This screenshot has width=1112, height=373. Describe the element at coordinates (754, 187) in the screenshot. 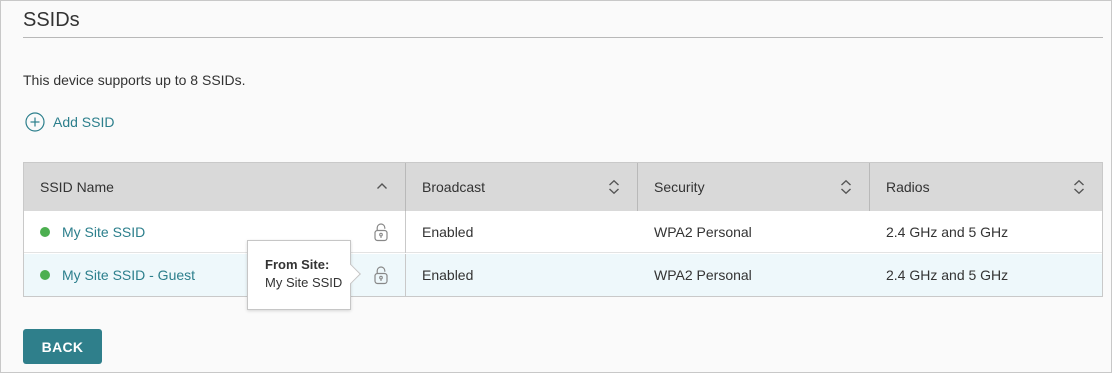

I see `column-header-security: Security` at that location.